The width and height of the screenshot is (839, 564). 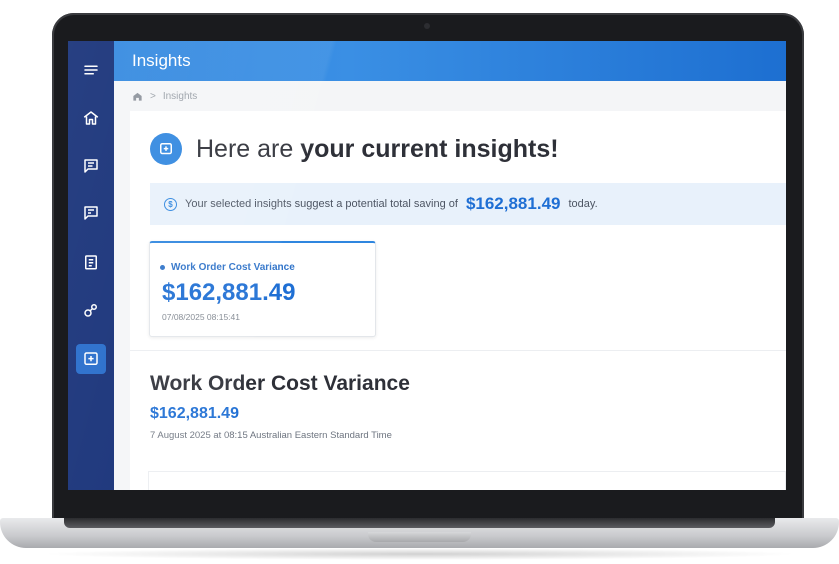 What do you see at coordinates (450, 61) in the screenshot?
I see `app-bar: Insights` at bounding box center [450, 61].